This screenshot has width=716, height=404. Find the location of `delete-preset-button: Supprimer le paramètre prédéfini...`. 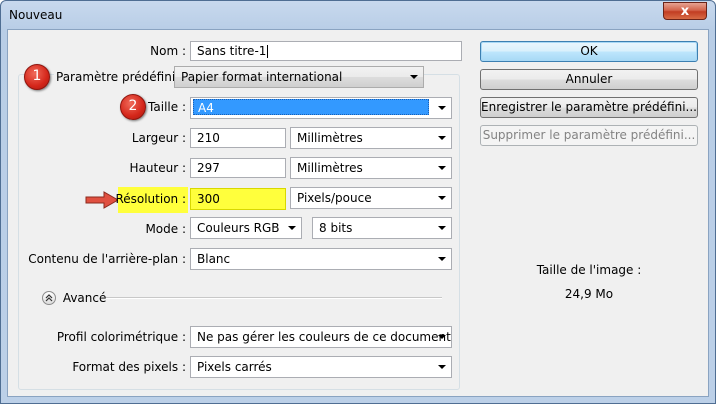

delete-preset-button: Supprimer le paramètre prédéfini... is located at coordinates (589, 135).